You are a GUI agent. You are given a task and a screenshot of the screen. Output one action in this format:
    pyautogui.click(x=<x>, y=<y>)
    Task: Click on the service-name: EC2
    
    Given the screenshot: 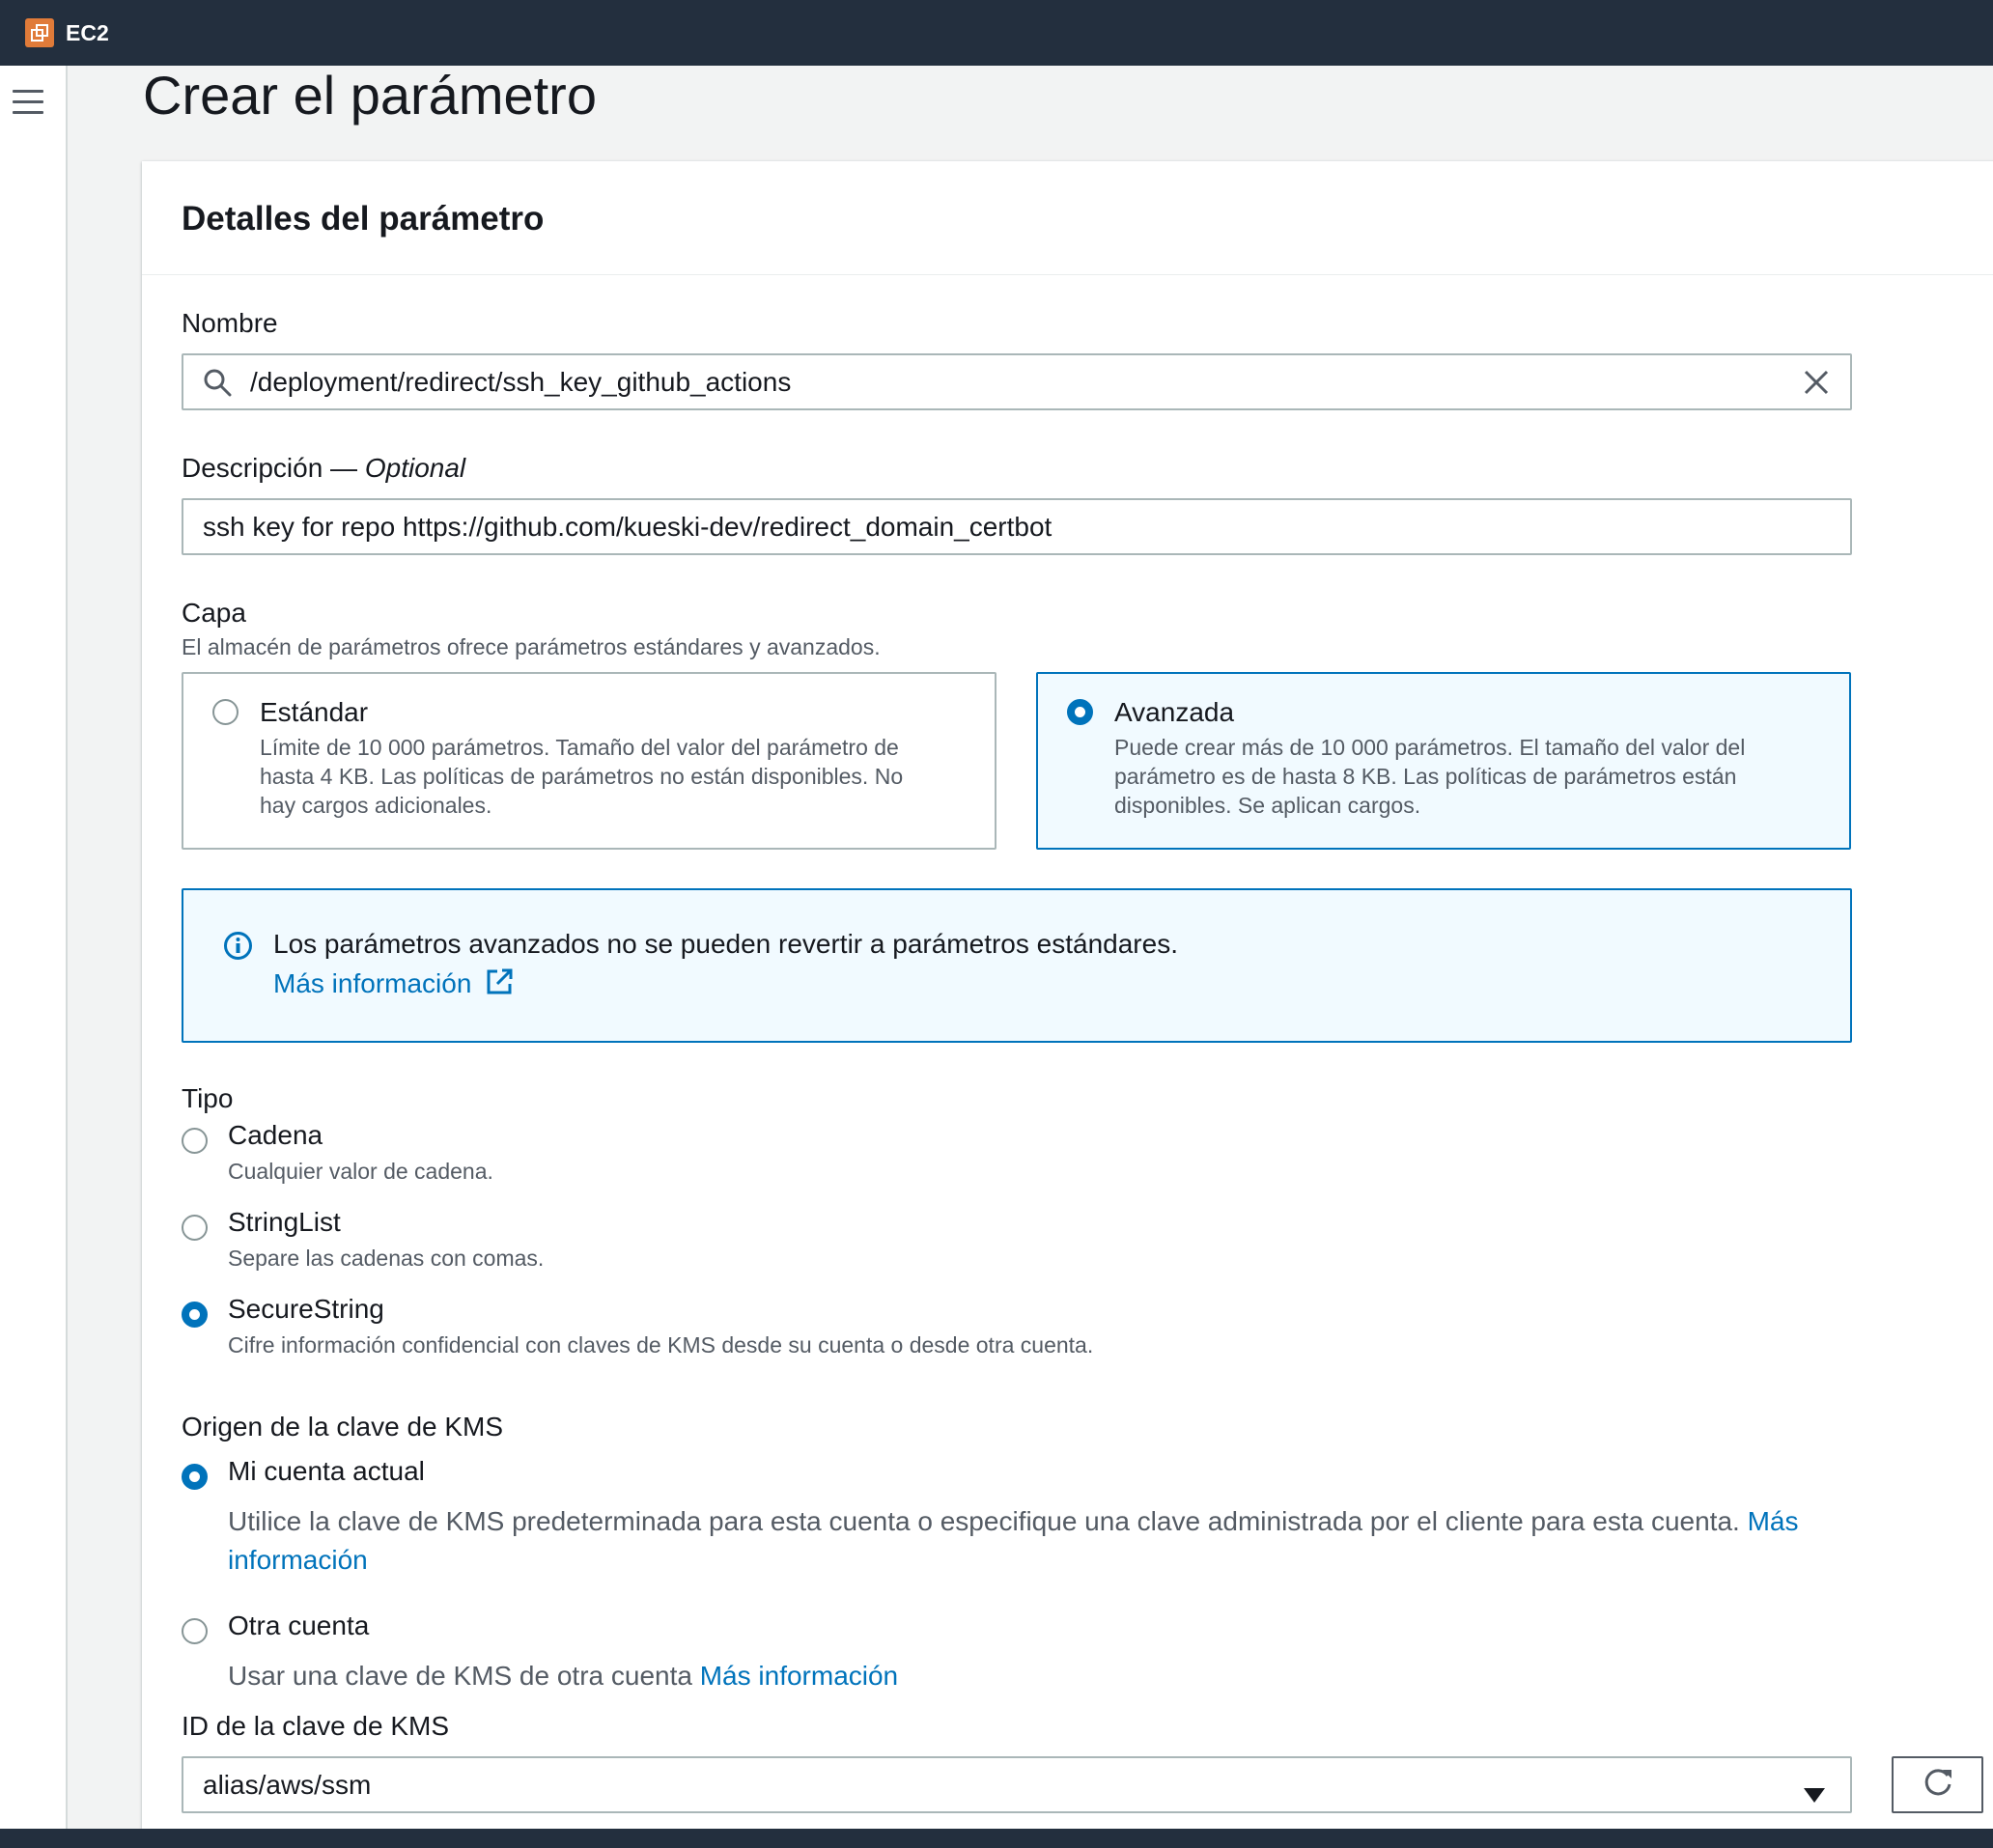 What is the action you would take?
    pyautogui.click(x=87, y=33)
    